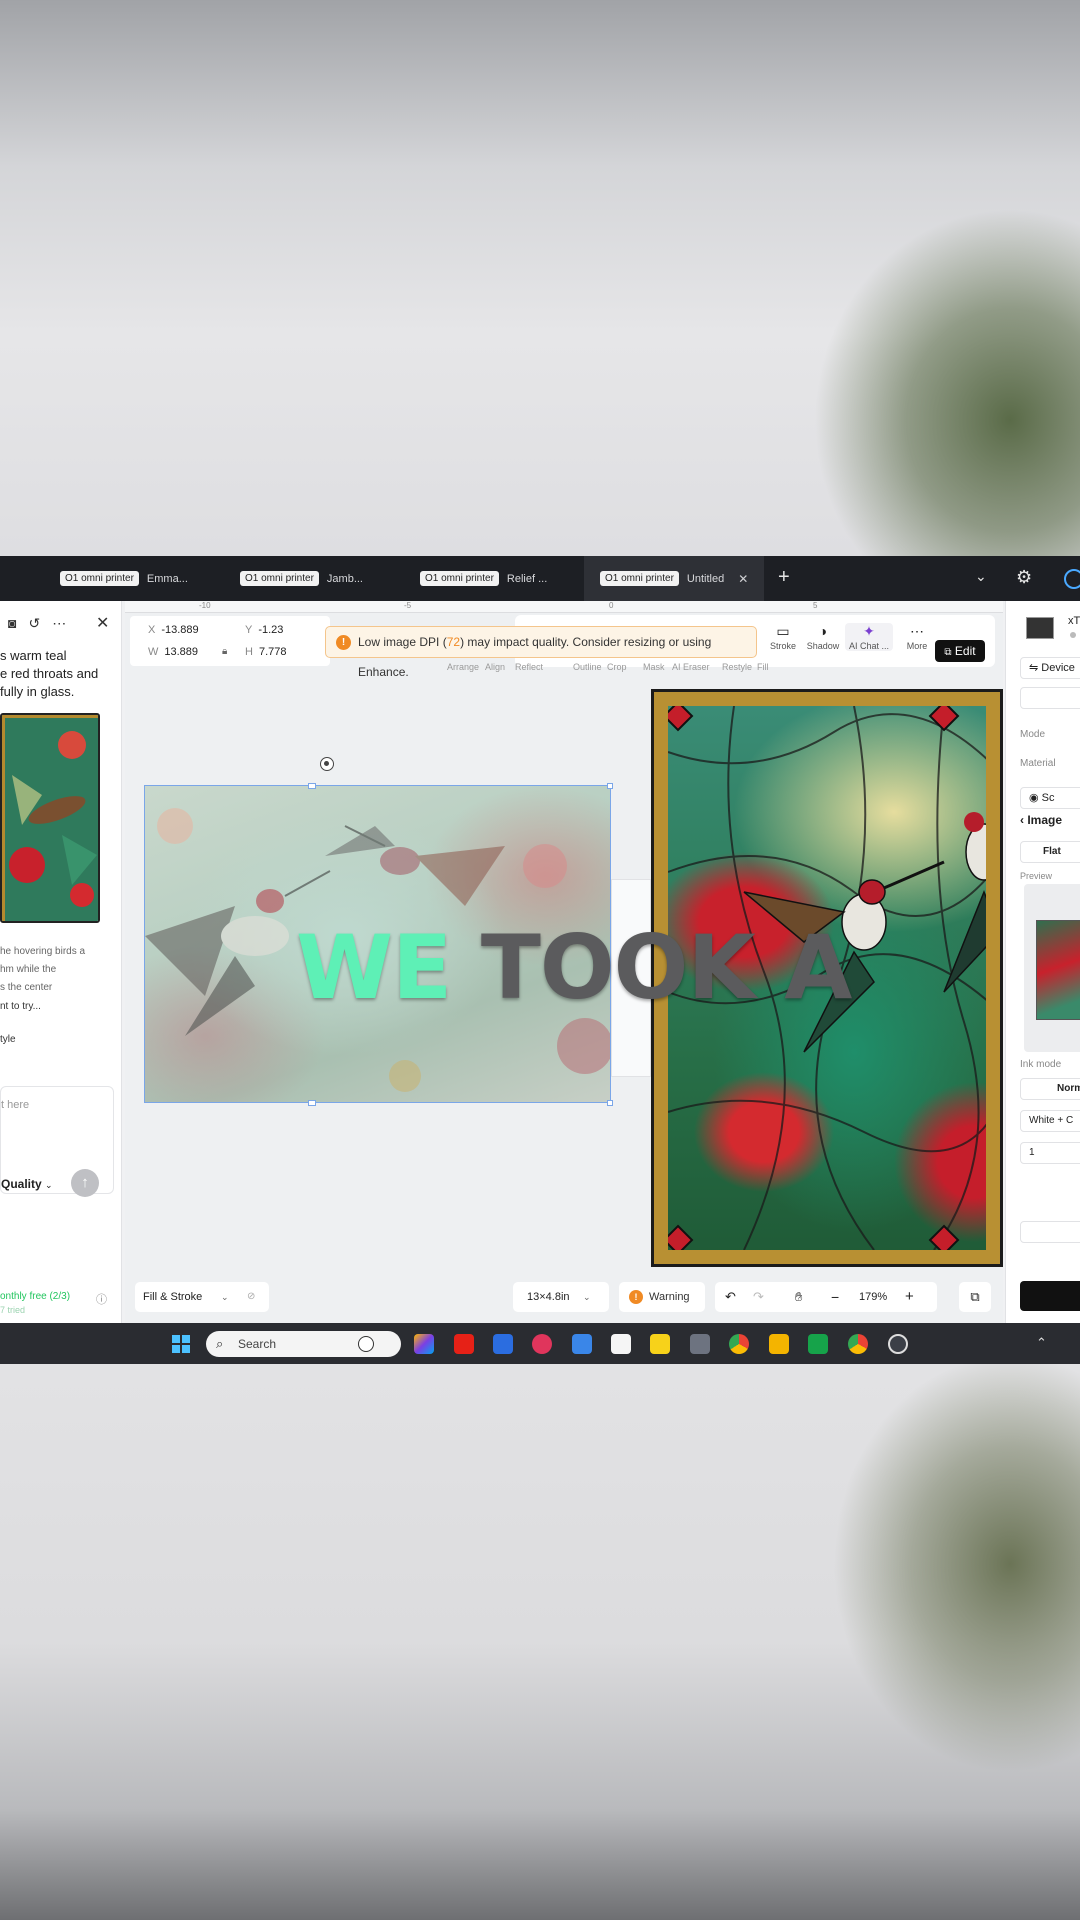 This screenshot has width=1080, height=1920. Describe the element at coordinates (1050, 852) in the screenshot. I see `flat-option: Flat` at that location.